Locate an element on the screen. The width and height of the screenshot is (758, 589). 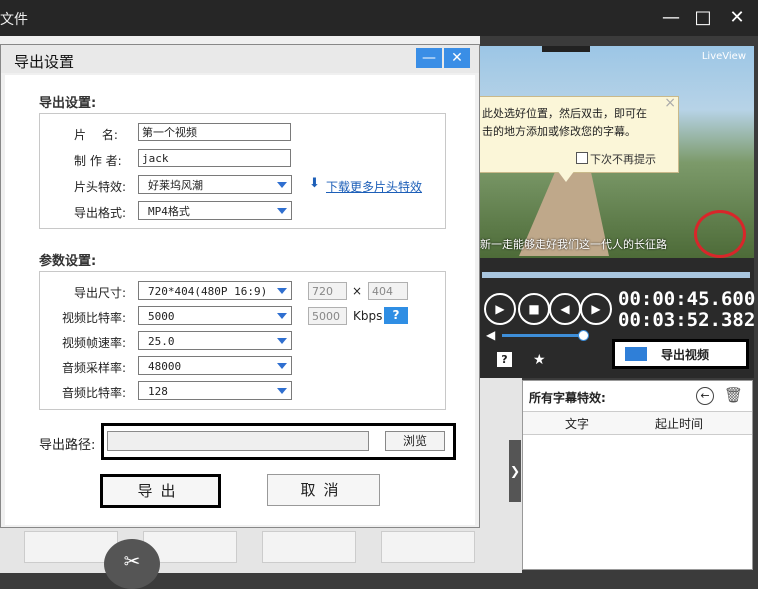
audio-samplerate-value: 48000 is located at coordinates (165, 366).